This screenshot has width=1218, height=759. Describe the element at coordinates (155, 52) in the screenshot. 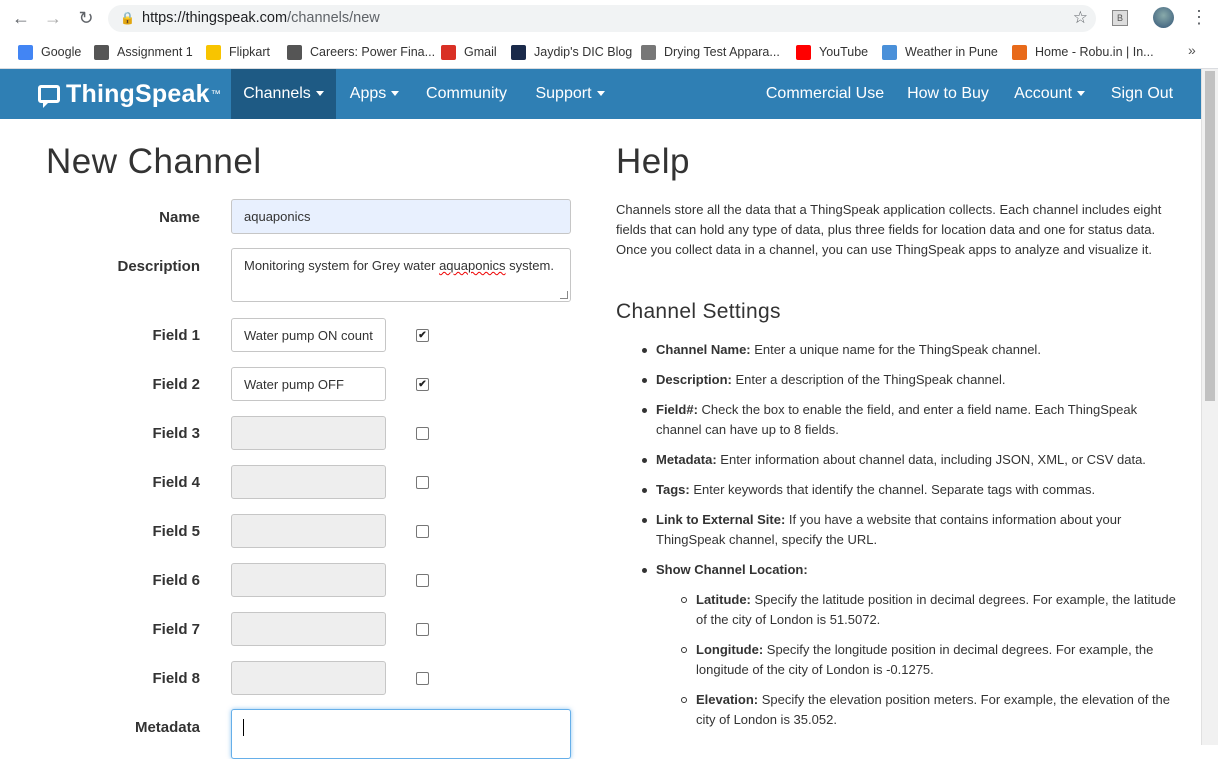

I see `bookmark-label: Assignment 1` at that location.